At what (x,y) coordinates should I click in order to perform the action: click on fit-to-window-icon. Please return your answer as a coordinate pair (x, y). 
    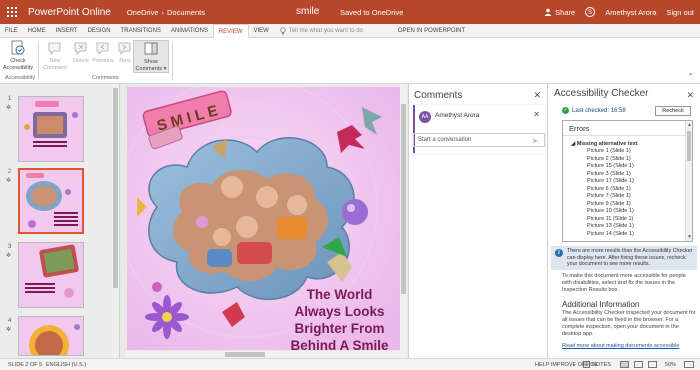
    Looking at the image, I should click on (689, 364).